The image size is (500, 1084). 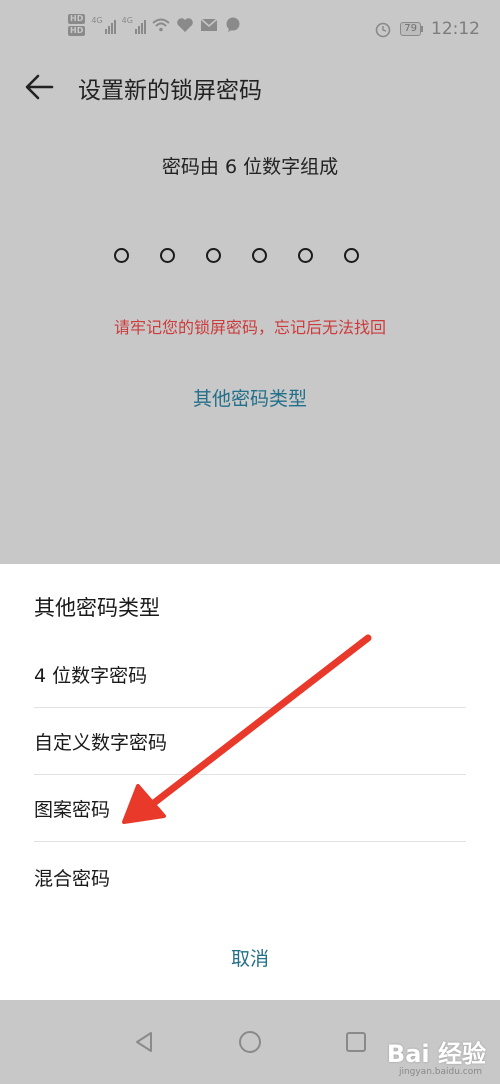 I want to click on clock: 12:12, so click(x=455, y=29).